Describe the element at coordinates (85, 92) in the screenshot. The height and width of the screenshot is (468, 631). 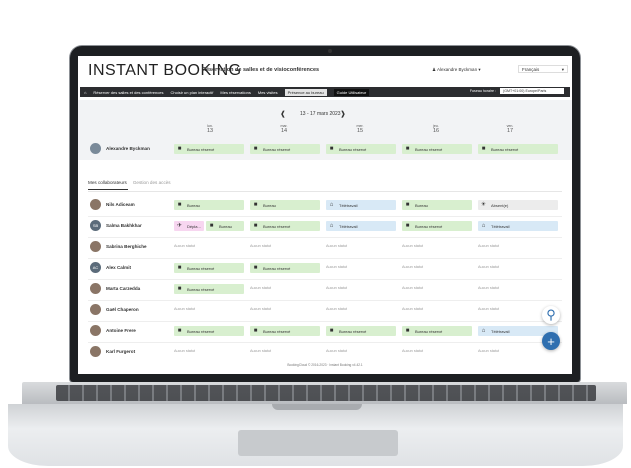
I see `home-icon: ⌂` at that location.